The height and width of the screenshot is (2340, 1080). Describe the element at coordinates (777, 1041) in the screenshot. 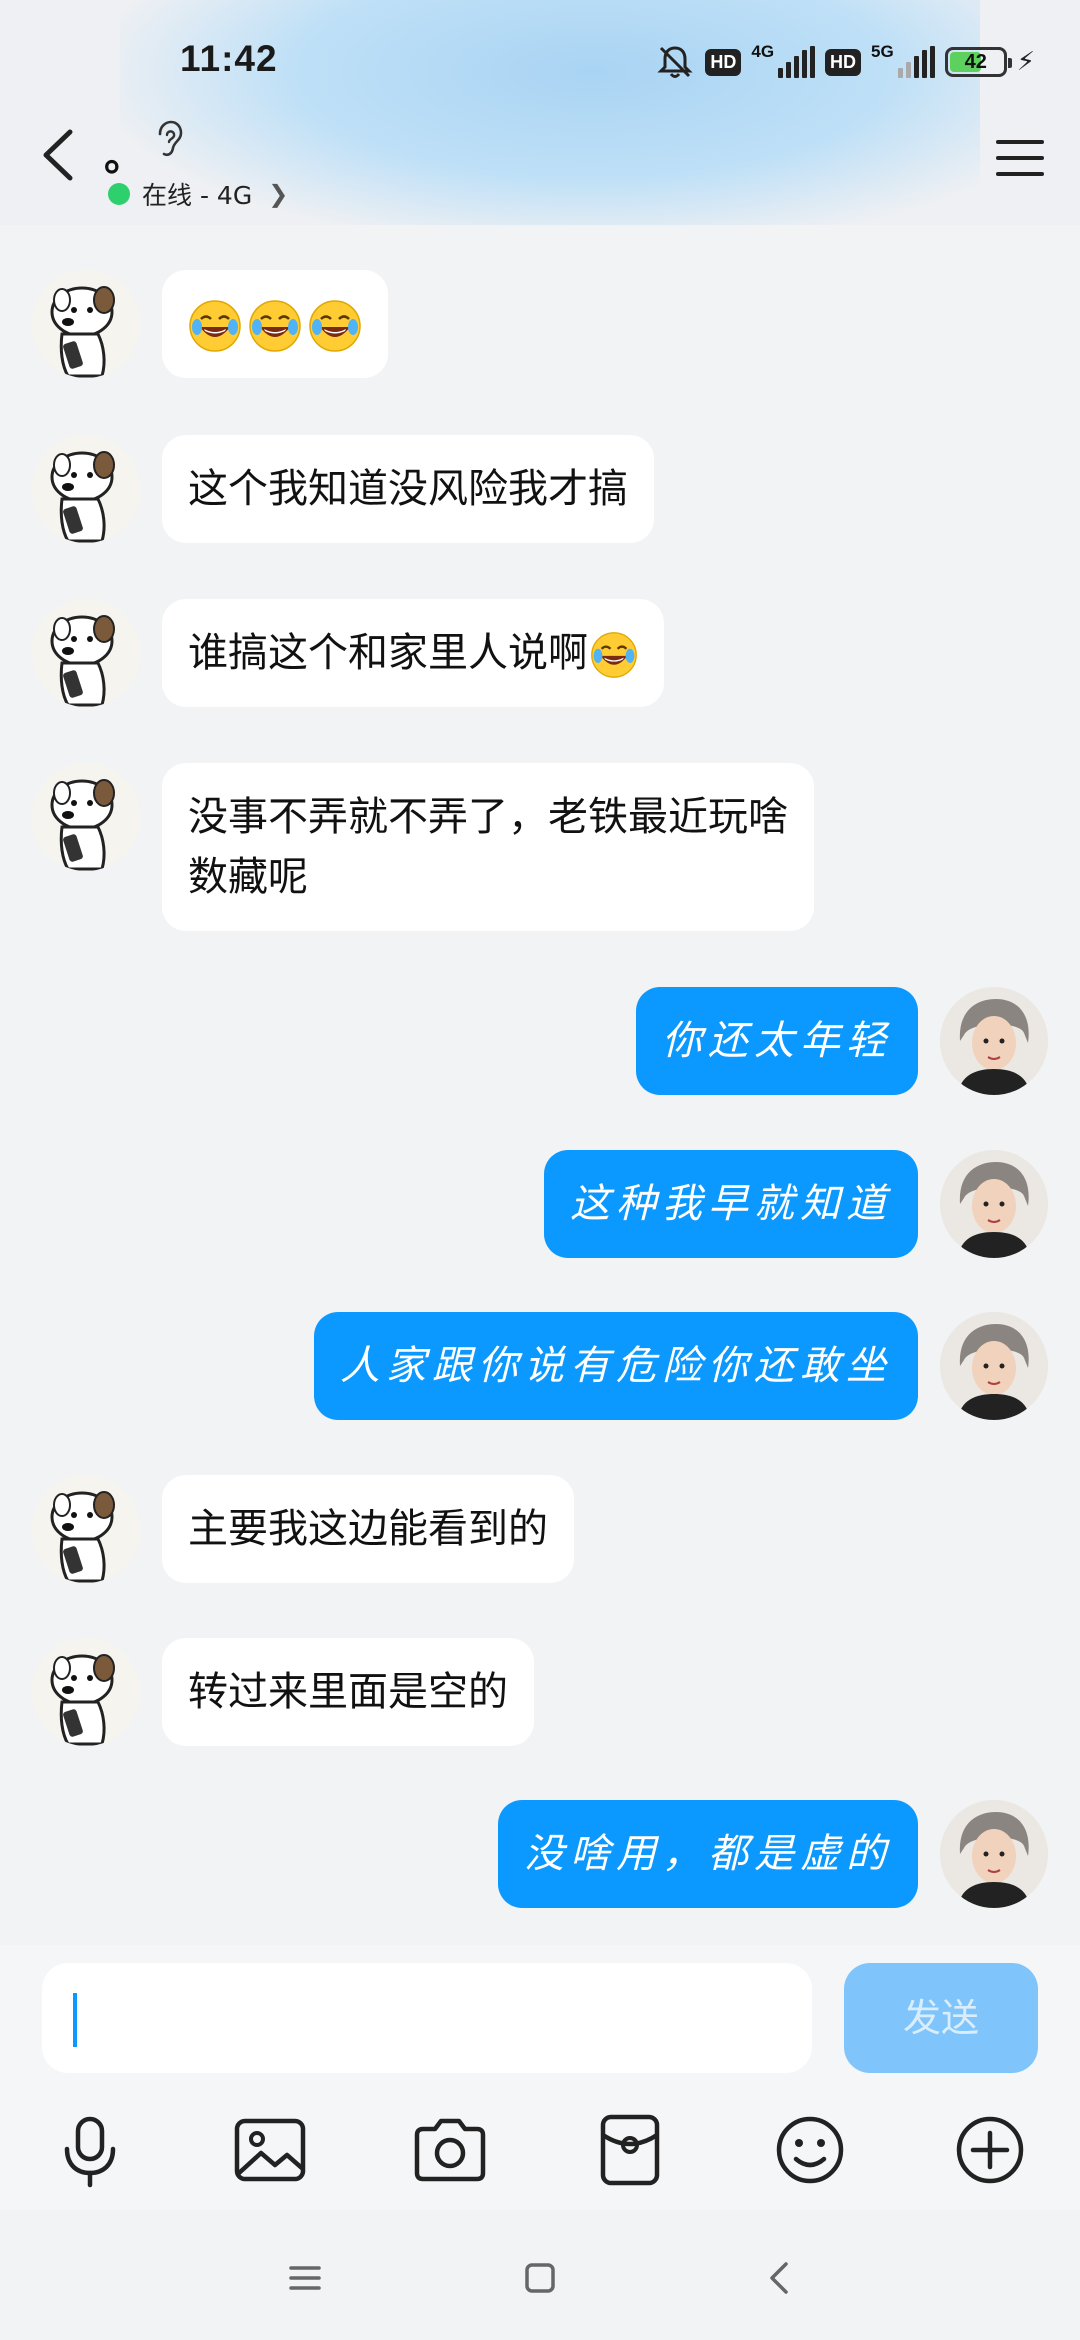

I see `message-bubble: 你还太年轻` at that location.